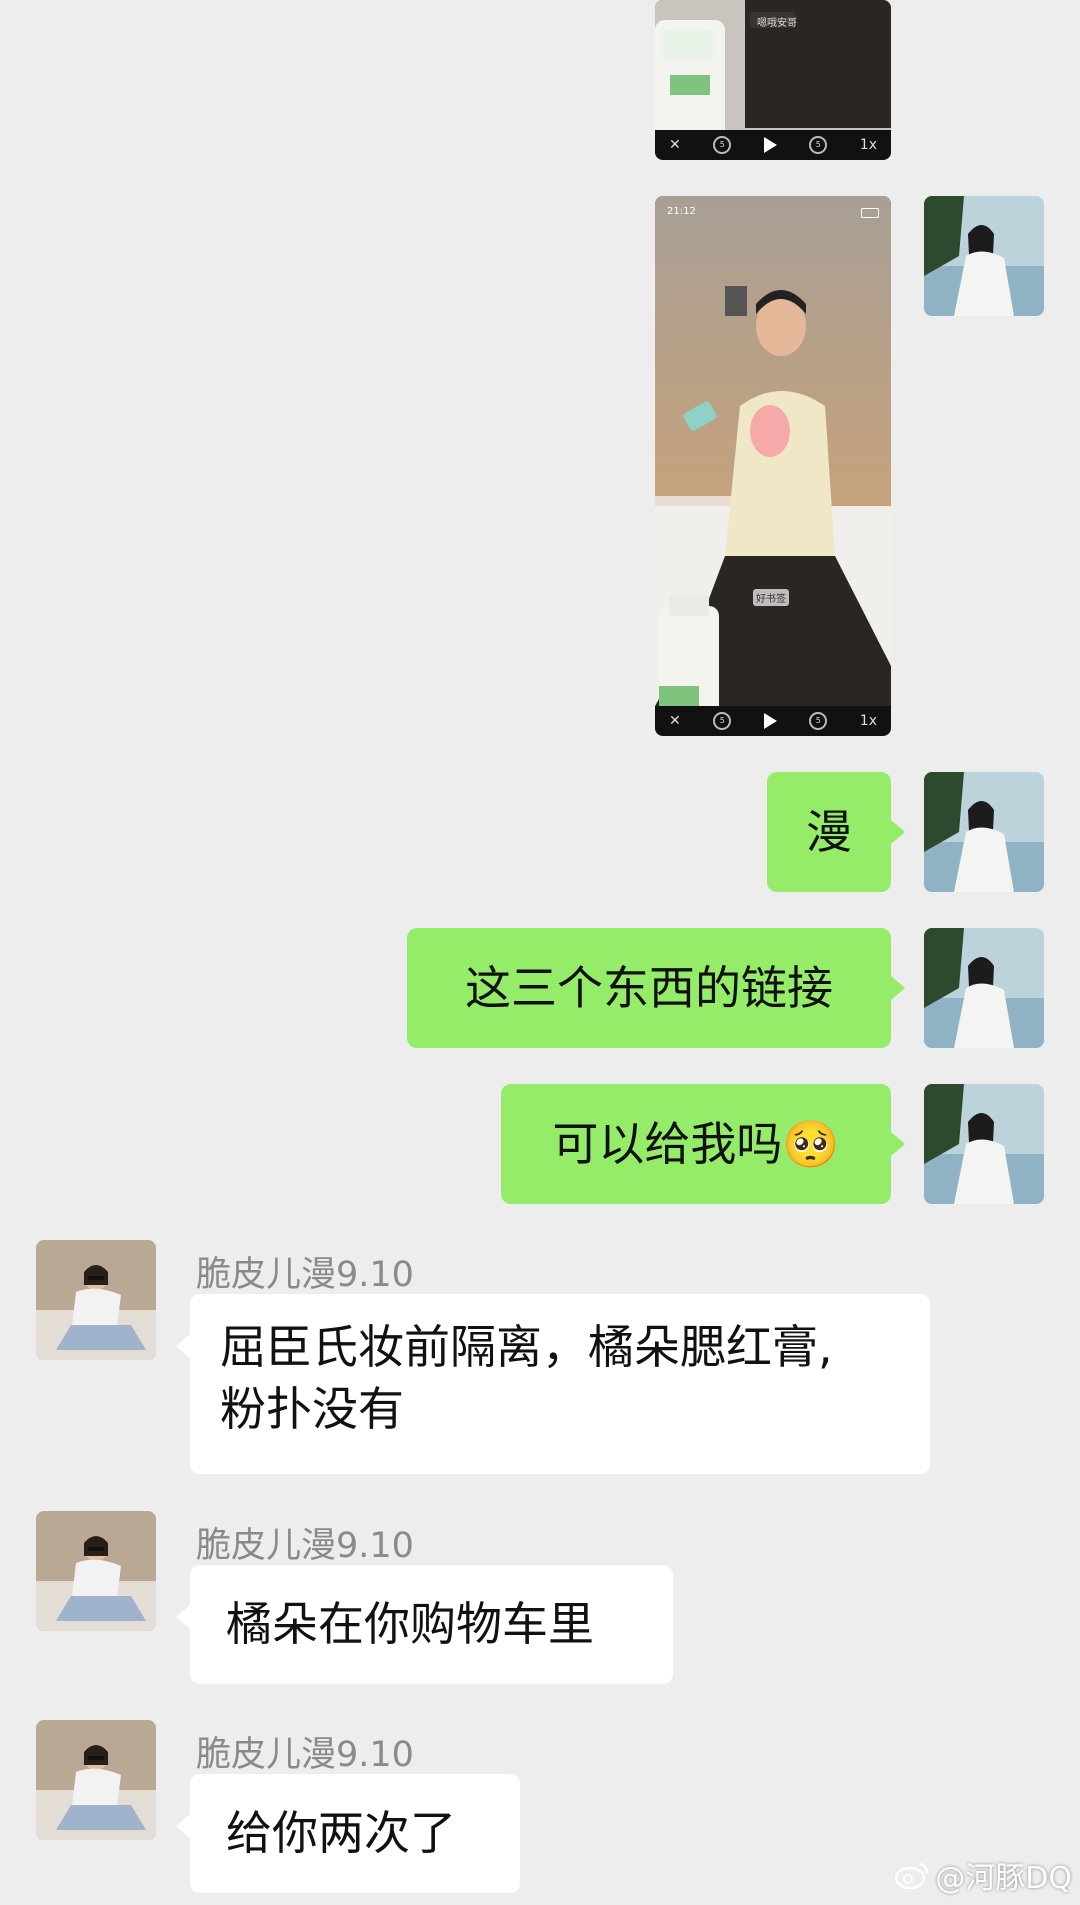  I want to click on pleading-face-emoji: 🥺, so click(811, 1144).